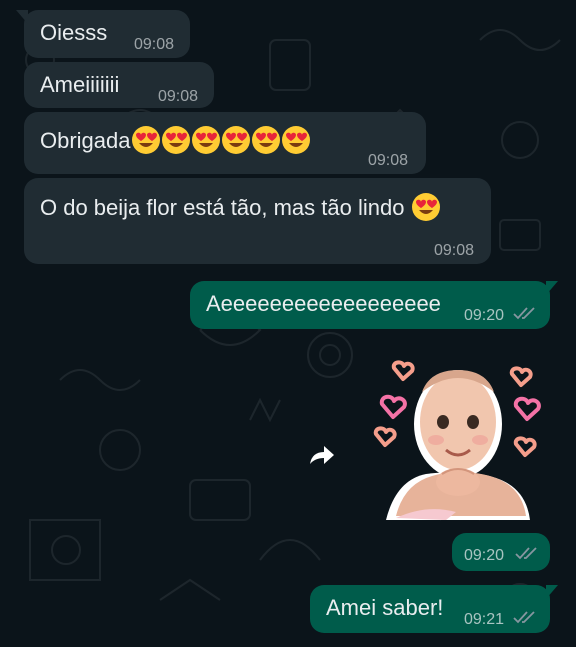 Image resolution: width=576 pixels, height=647 pixels. I want to click on message-label: O do beija flor está tão, mas tão lindo, so click(222, 207).